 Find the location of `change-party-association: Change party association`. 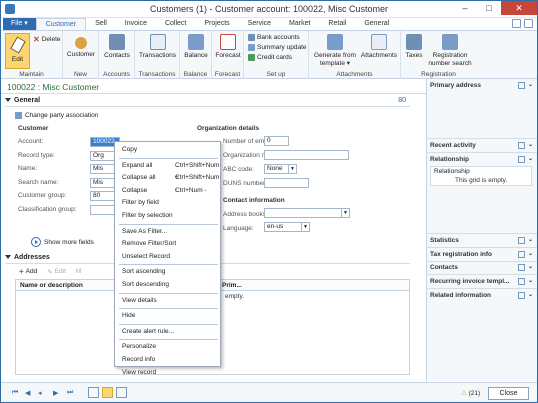

change-party-association: Change party association is located at coordinates (56, 115).